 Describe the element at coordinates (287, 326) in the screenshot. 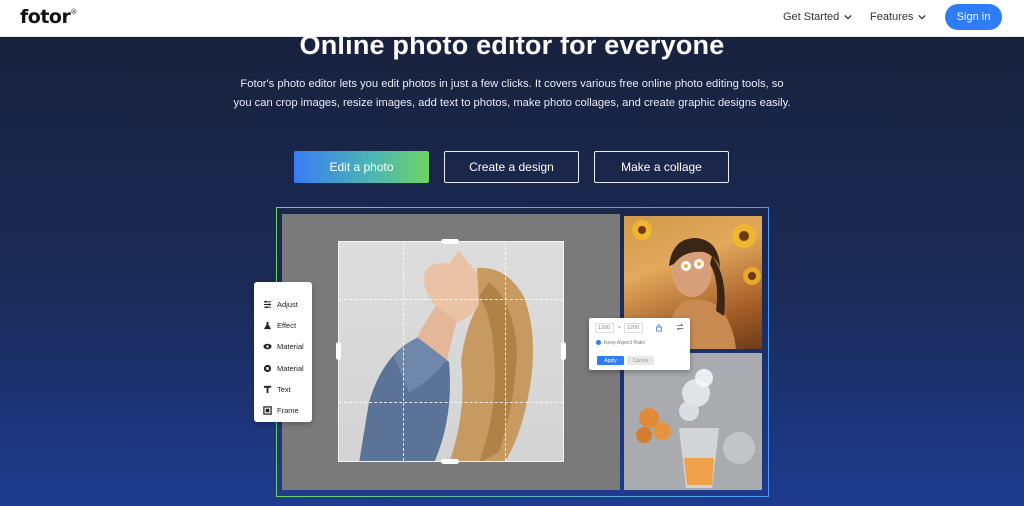

I see `tool-label: Effect` at that location.